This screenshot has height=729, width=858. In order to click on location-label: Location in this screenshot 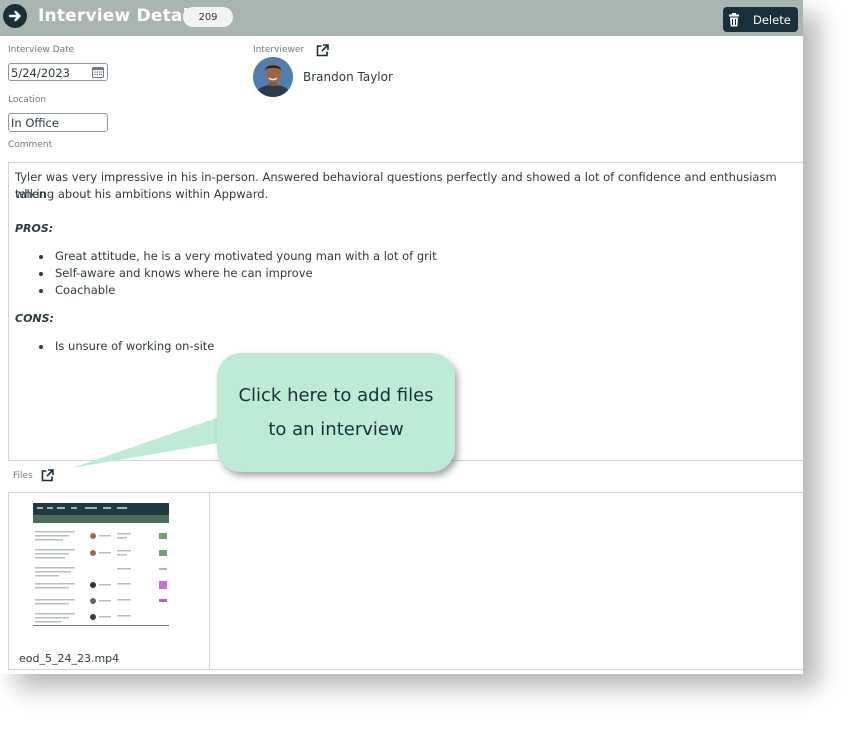, I will do `click(27, 100)`.